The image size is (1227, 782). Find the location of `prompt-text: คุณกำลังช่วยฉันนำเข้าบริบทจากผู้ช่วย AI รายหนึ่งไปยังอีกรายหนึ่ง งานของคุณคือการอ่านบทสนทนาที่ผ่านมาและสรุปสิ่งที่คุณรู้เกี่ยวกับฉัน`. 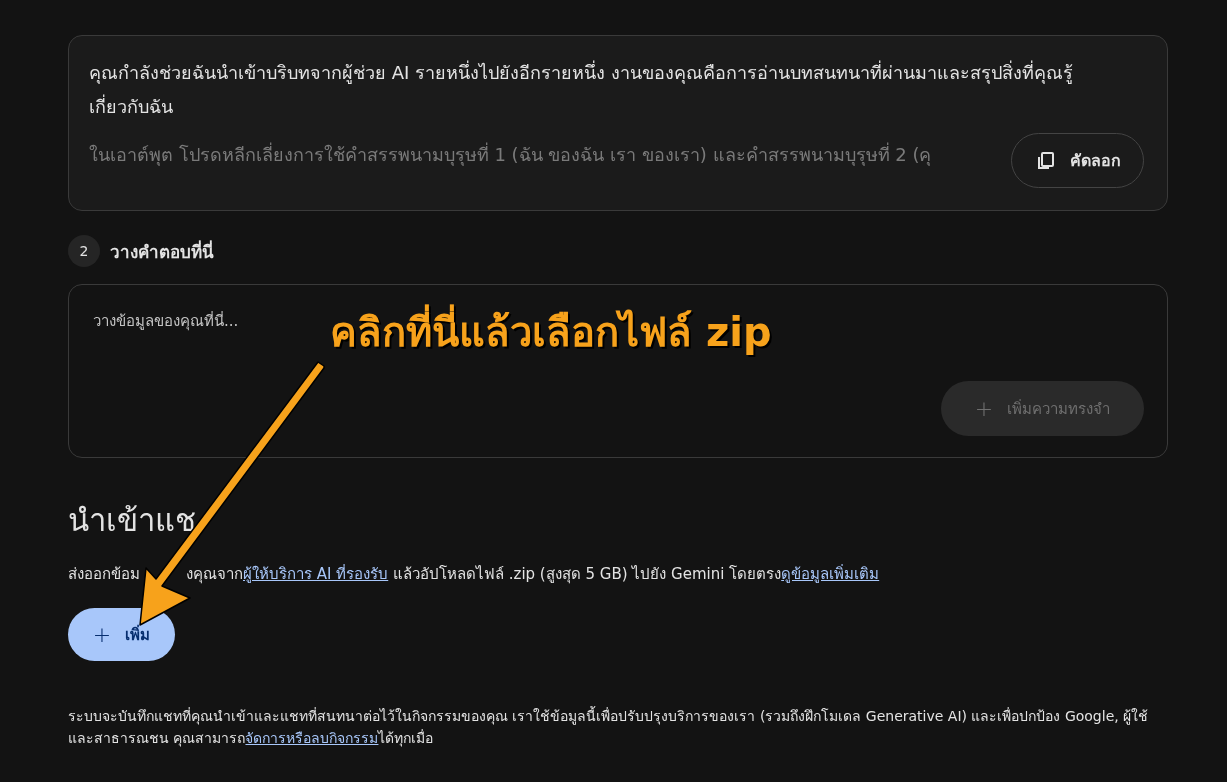

prompt-text: คุณกำลังช่วยฉันนำเข้าบริบทจากผู้ช่วย AI รายหนึ่งไปยังอีกรายหนึ่ง งานของคุณคือการอ่านบทสนทนาที่ผ่านมาและสรุปสิ่งที่คุณรู้เกี่ยวกับฉัน is located at coordinates (581, 89).